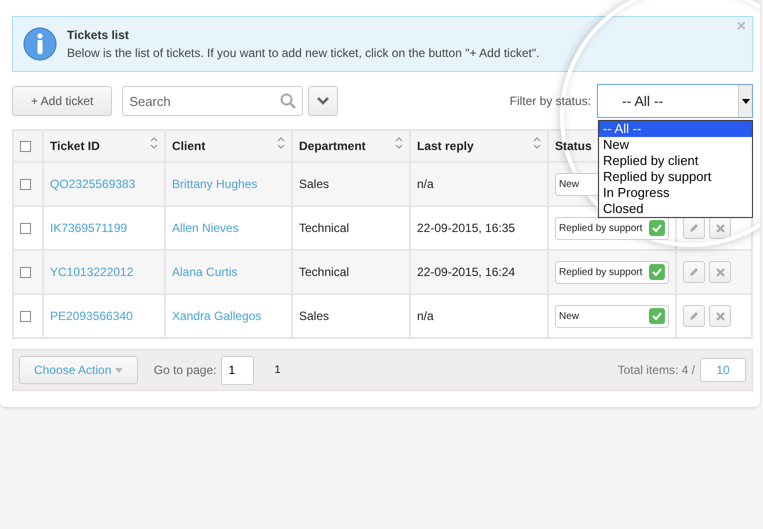 This screenshot has height=529, width=763. What do you see at coordinates (466, 228) in the screenshot?
I see `table-cell: 22-09-2015, 16:35` at bounding box center [466, 228].